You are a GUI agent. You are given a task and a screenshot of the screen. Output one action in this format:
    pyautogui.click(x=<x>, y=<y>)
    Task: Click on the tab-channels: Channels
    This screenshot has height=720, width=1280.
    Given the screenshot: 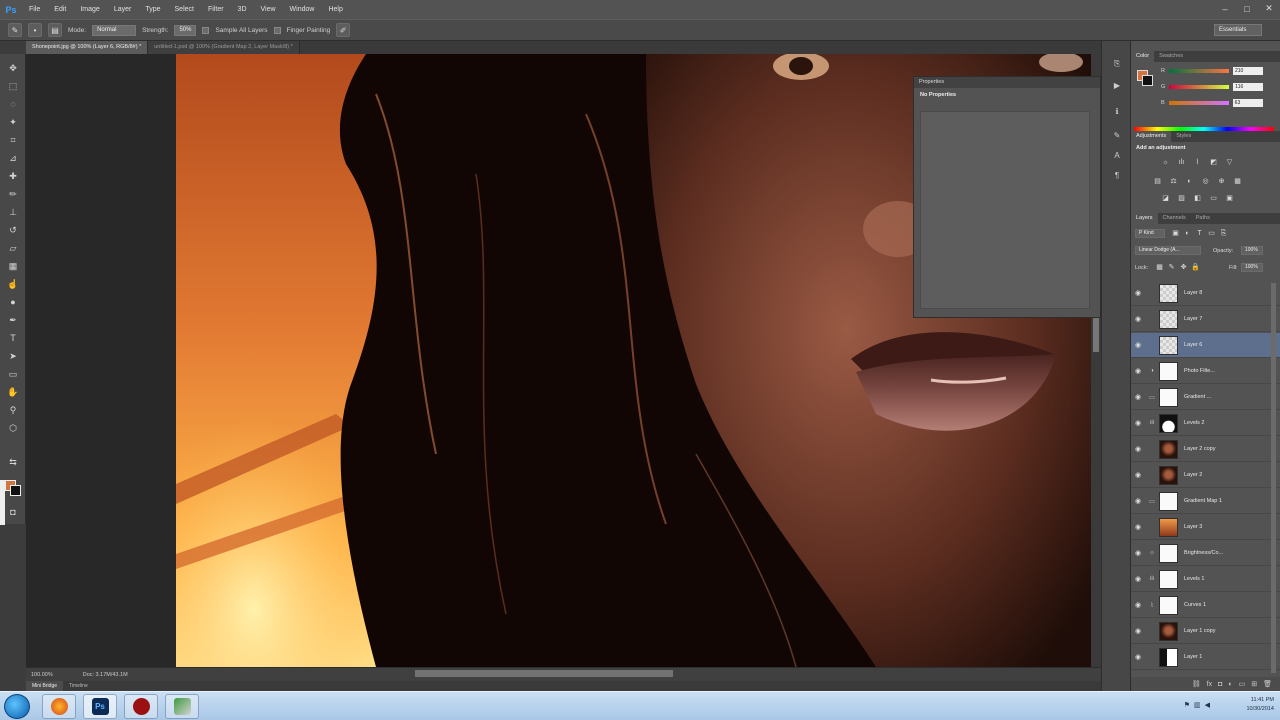 What is the action you would take?
    pyautogui.click(x=1174, y=218)
    